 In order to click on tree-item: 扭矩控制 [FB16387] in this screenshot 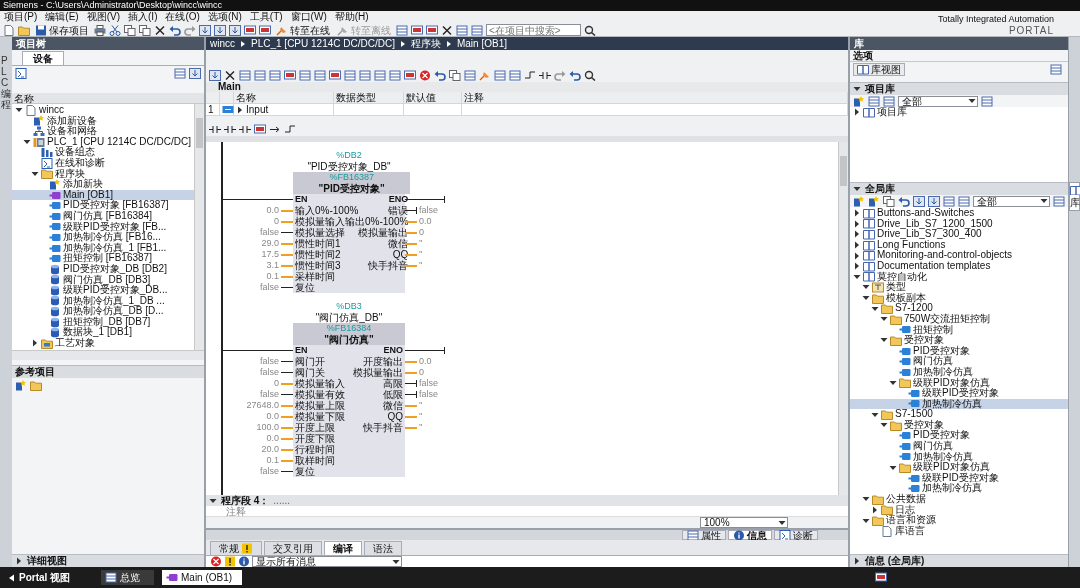, I will do `click(103, 258)`.